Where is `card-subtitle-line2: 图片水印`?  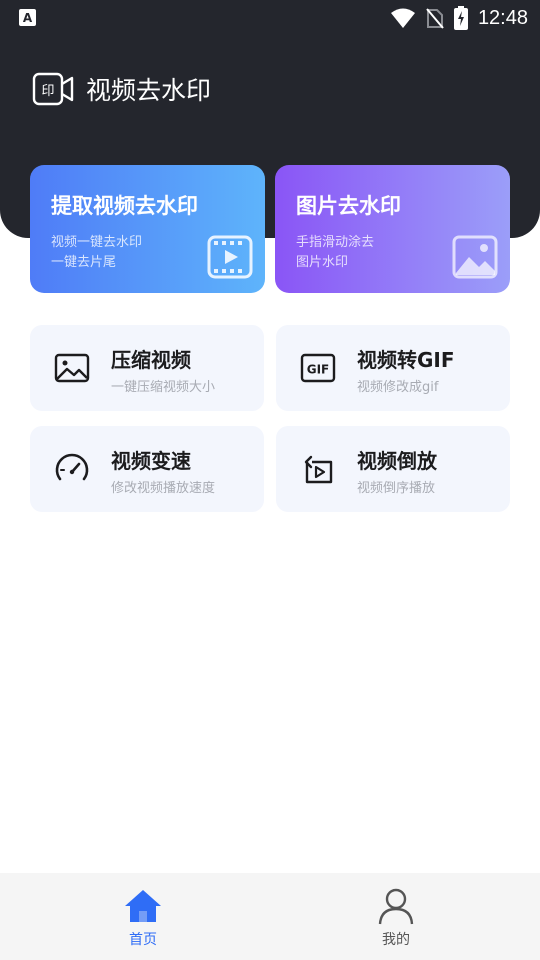 card-subtitle-line2: 图片水印 is located at coordinates (322, 262).